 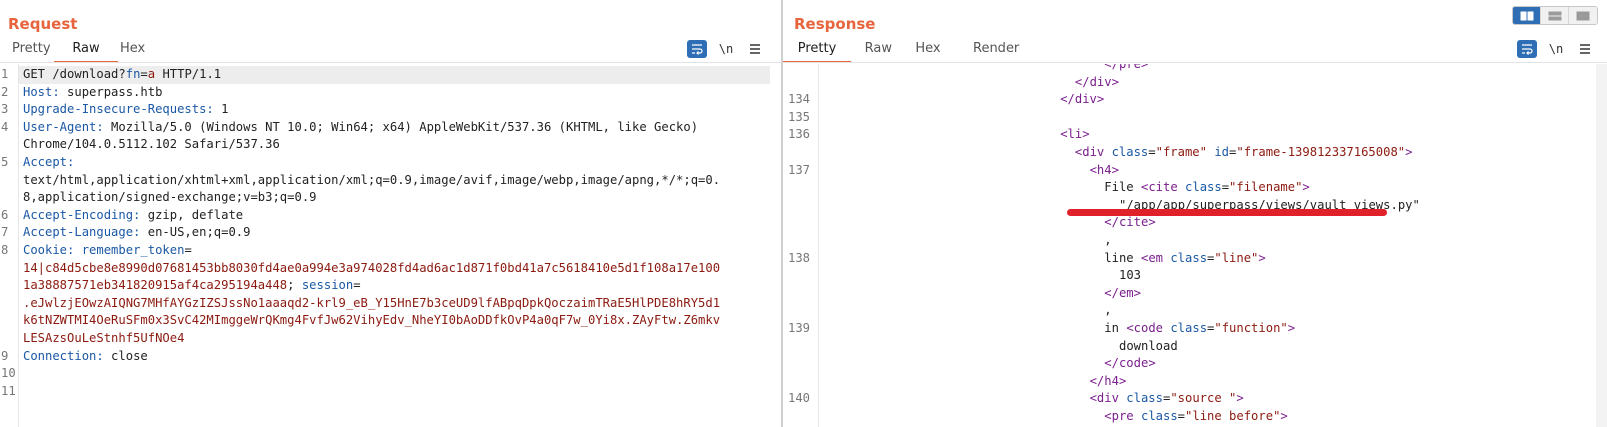 I want to click on line-text: <pre class="line before">, so click(x=1056, y=417).